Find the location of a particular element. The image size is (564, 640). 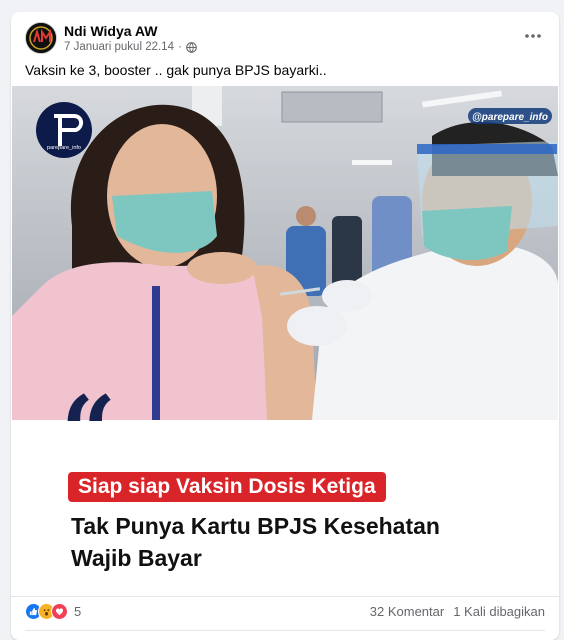

watermark-handle: @parepare_info is located at coordinates (510, 117).